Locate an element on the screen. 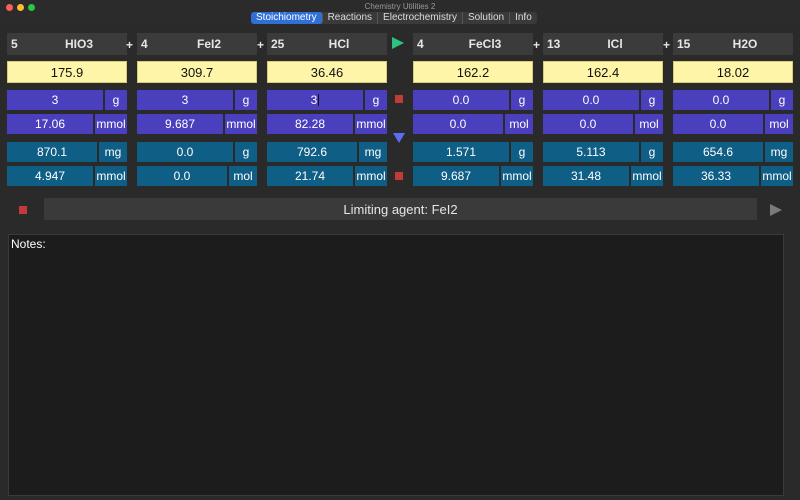 Image resolution: width=800 pixels, height=500 pixels. output-mass-row: 792.6 mg is located at coordinates (327, 152).